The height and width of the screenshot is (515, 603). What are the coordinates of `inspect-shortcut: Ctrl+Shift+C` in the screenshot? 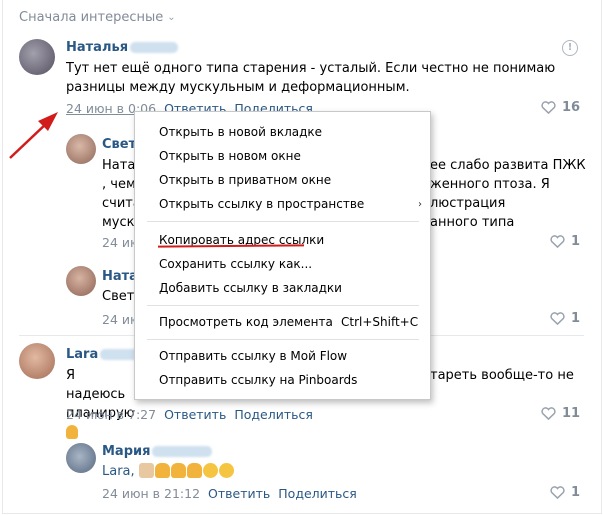 It's located at (380, 322).